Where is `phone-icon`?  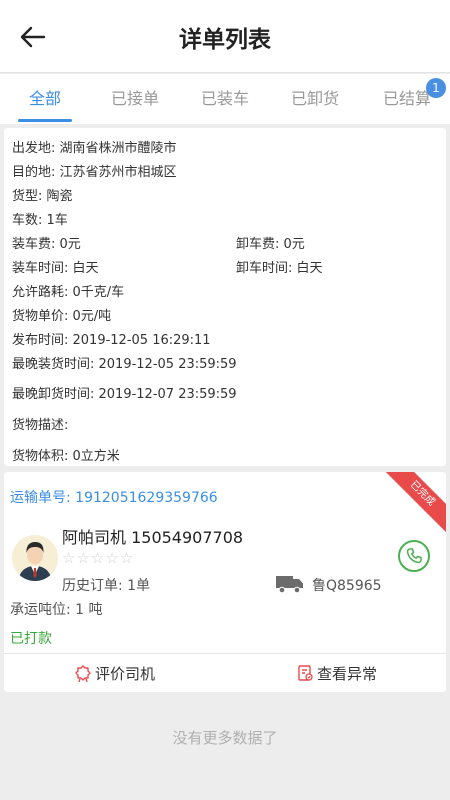
phone-icon is located at coordinates (414, 556).